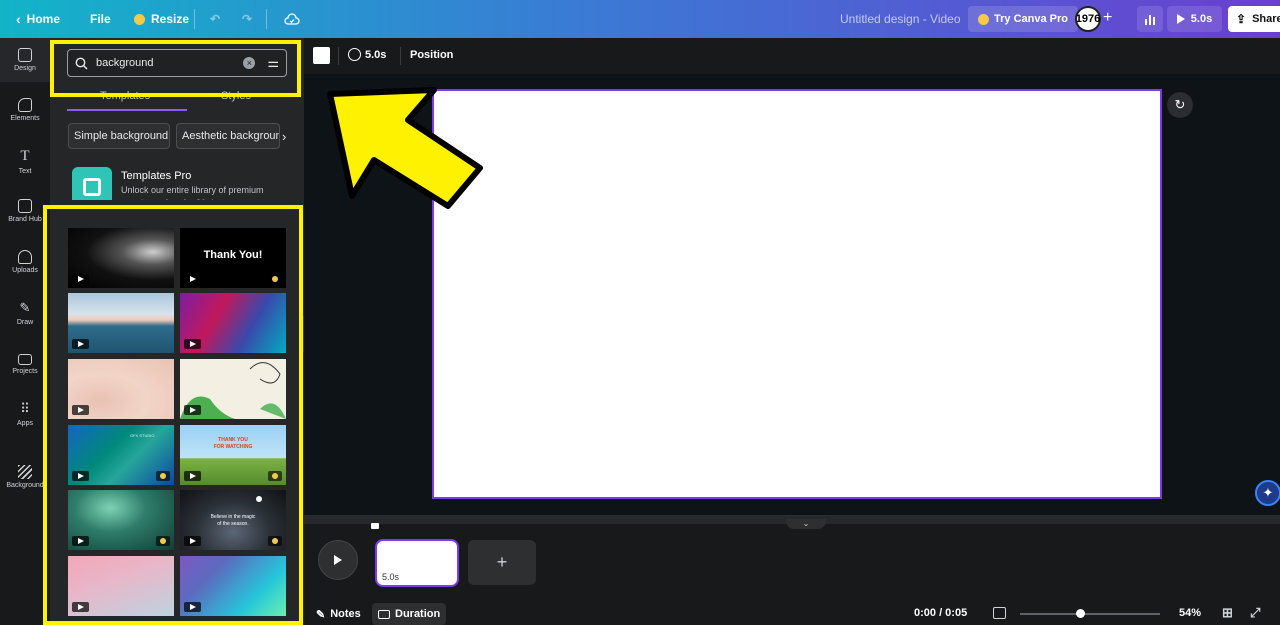 The image size is (1280, 625). What do you see at coordinates (321, 55) in the screenshot?
I see `background-color-swatch` at bounding box center [321, 55].